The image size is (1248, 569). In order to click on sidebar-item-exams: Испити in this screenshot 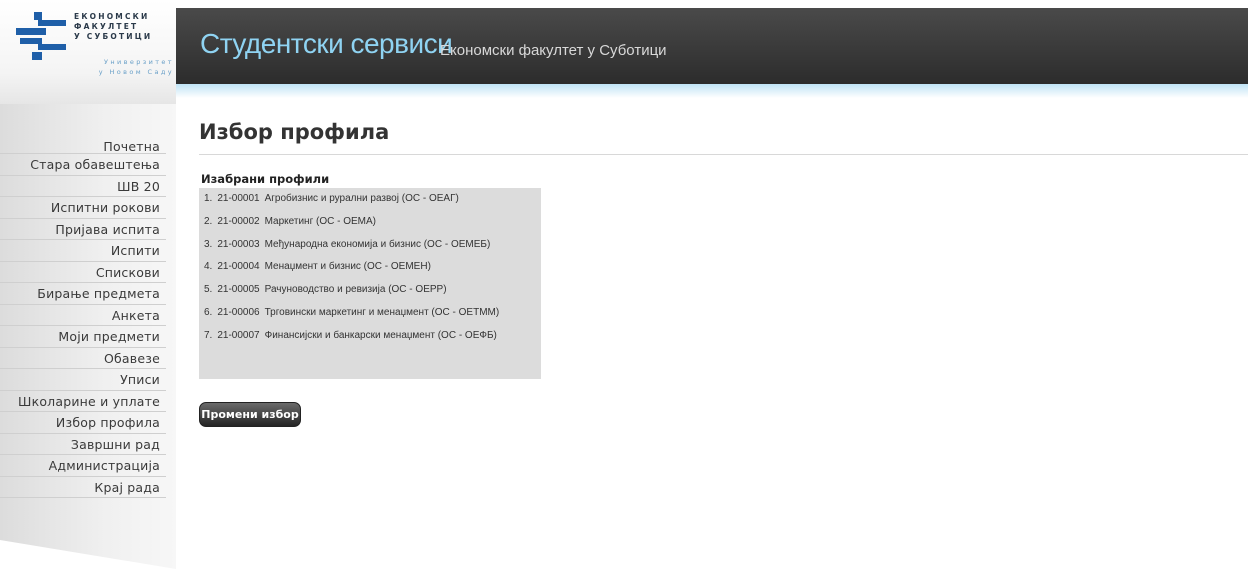, I will do `click(83, 251)`.